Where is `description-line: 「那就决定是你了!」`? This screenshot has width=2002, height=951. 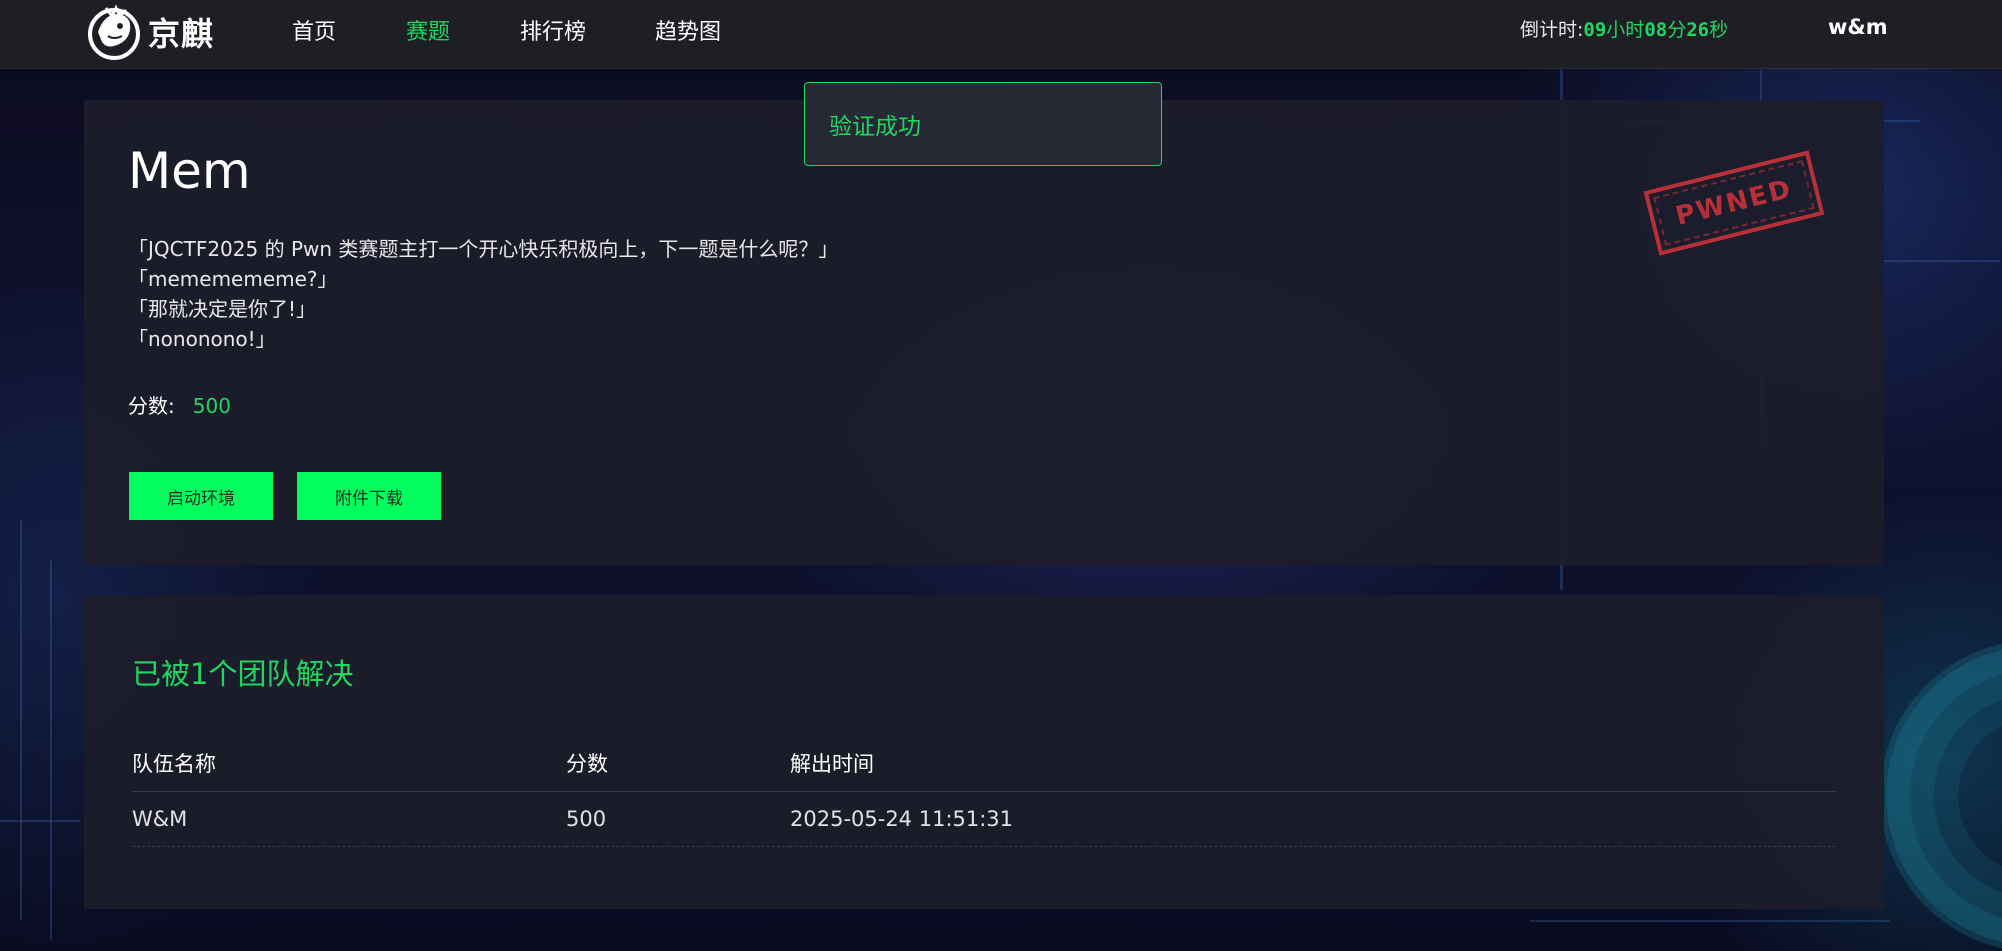
description-line: 「那就决定是你了!」 is located at coordinates (222, 309).